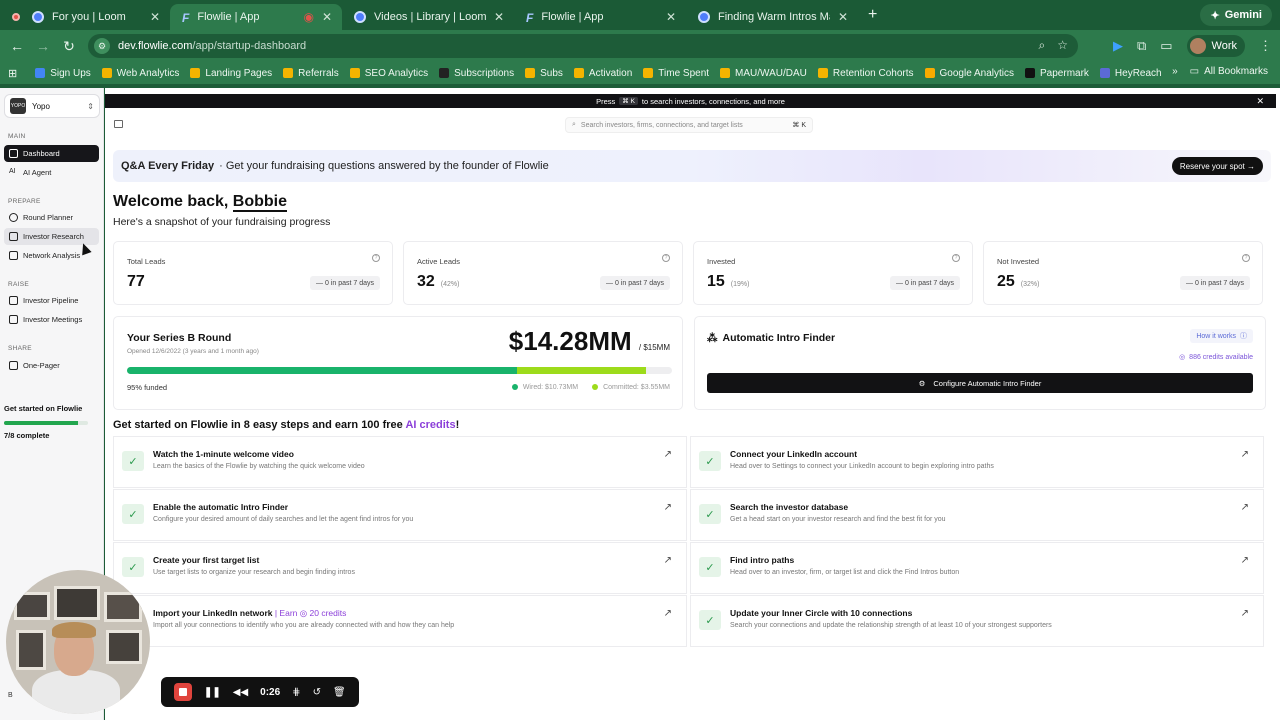 This screenshot has width=1280, height=720. Describe the element at coordinates (544, 73) in the screenshot. I see `bookmark-item: Subs` at that location.